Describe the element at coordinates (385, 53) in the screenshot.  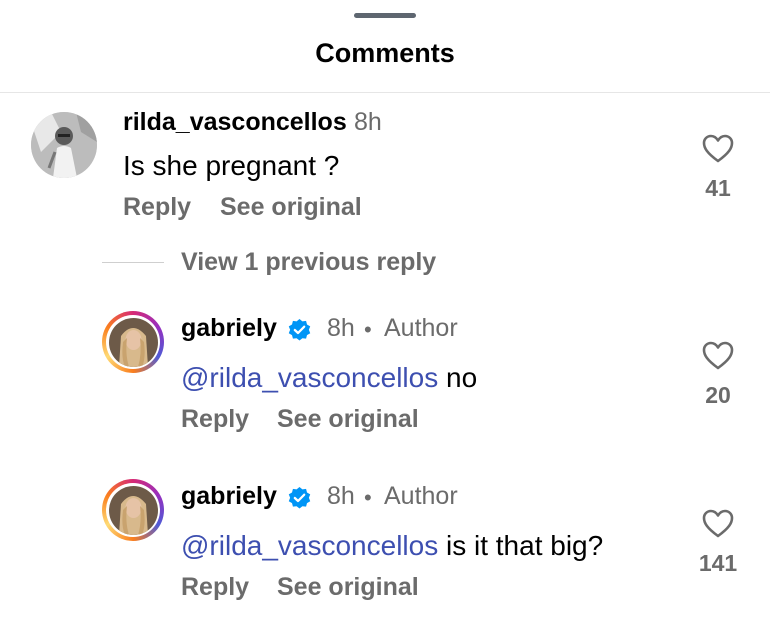
I see `sheet-title: Comments` at that location.